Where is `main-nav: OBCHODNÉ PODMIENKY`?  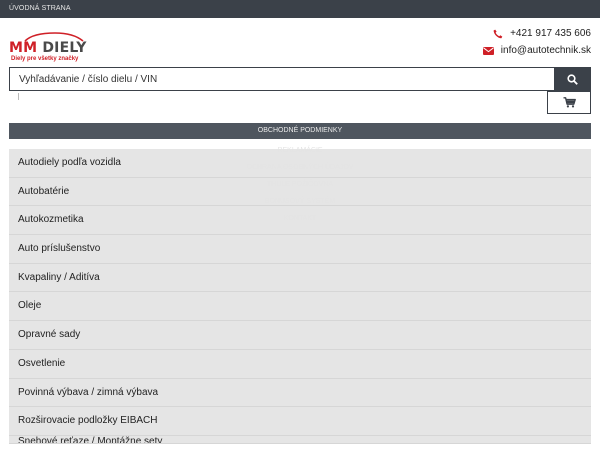
main-nav: OBCHODNÉ PODMIENKY is located at coordinates (300, 131).